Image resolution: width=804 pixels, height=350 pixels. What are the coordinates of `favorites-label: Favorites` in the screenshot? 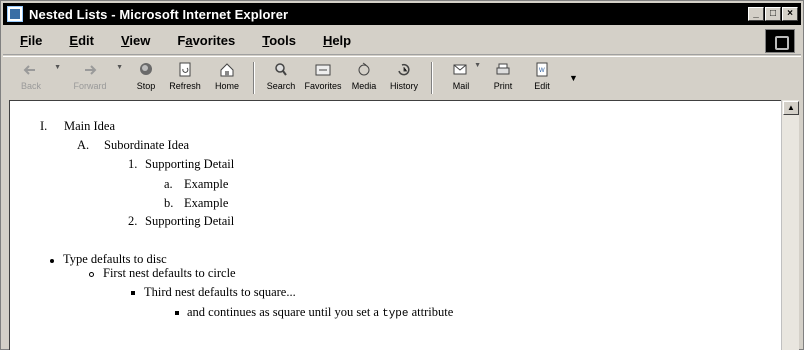 It's located at (323, 85).